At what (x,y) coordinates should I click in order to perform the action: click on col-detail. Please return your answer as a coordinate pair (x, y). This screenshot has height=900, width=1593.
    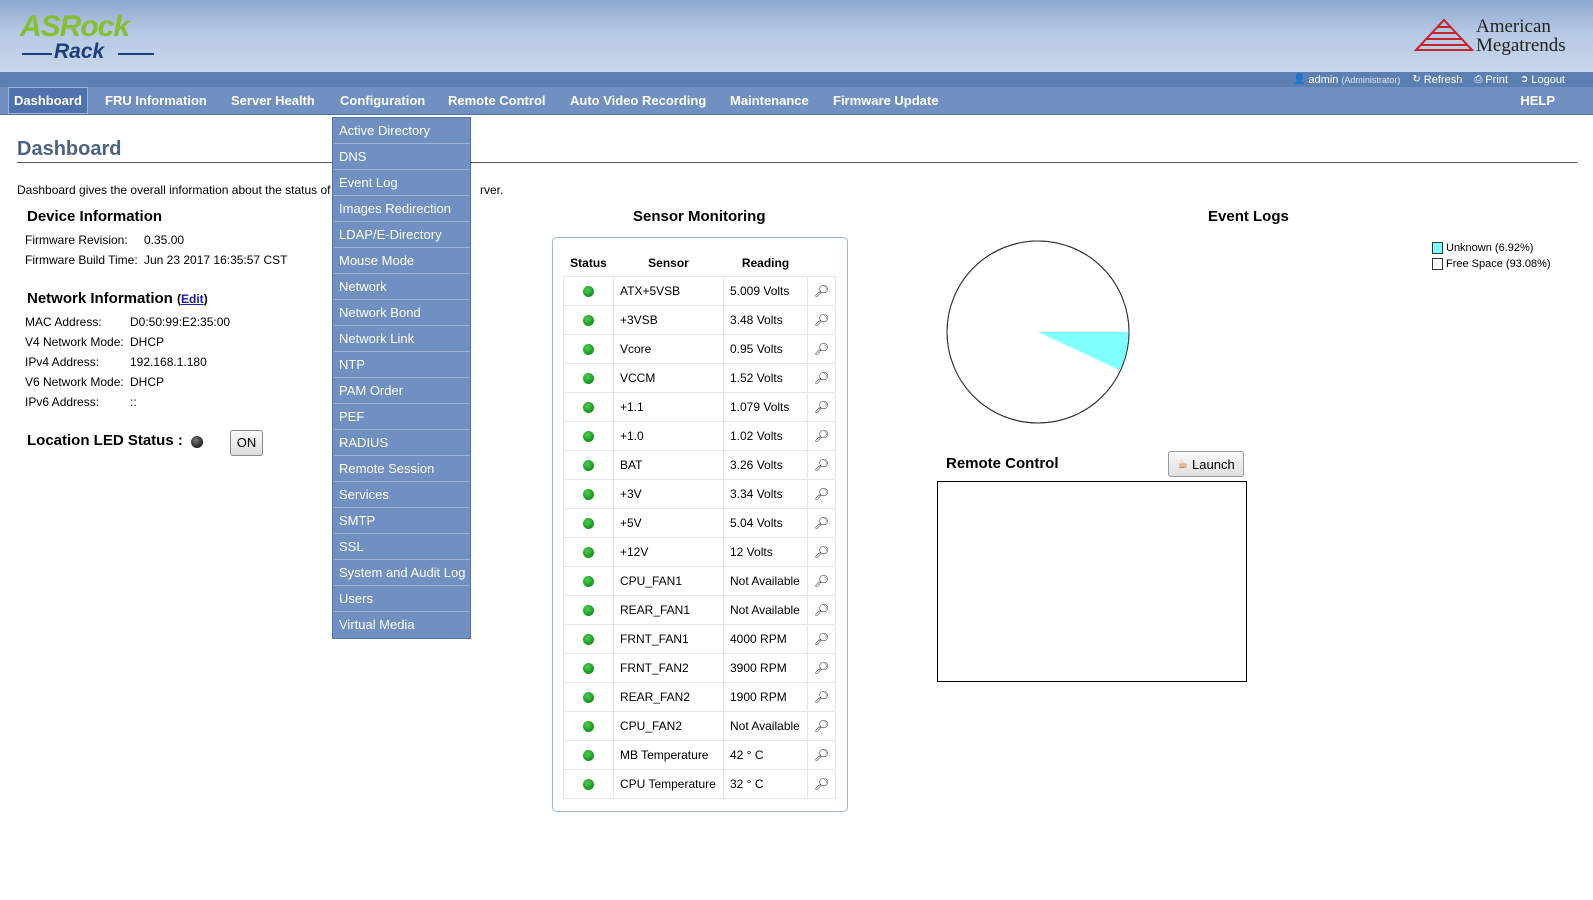
    Looking at the image, I should click on (822, 263).